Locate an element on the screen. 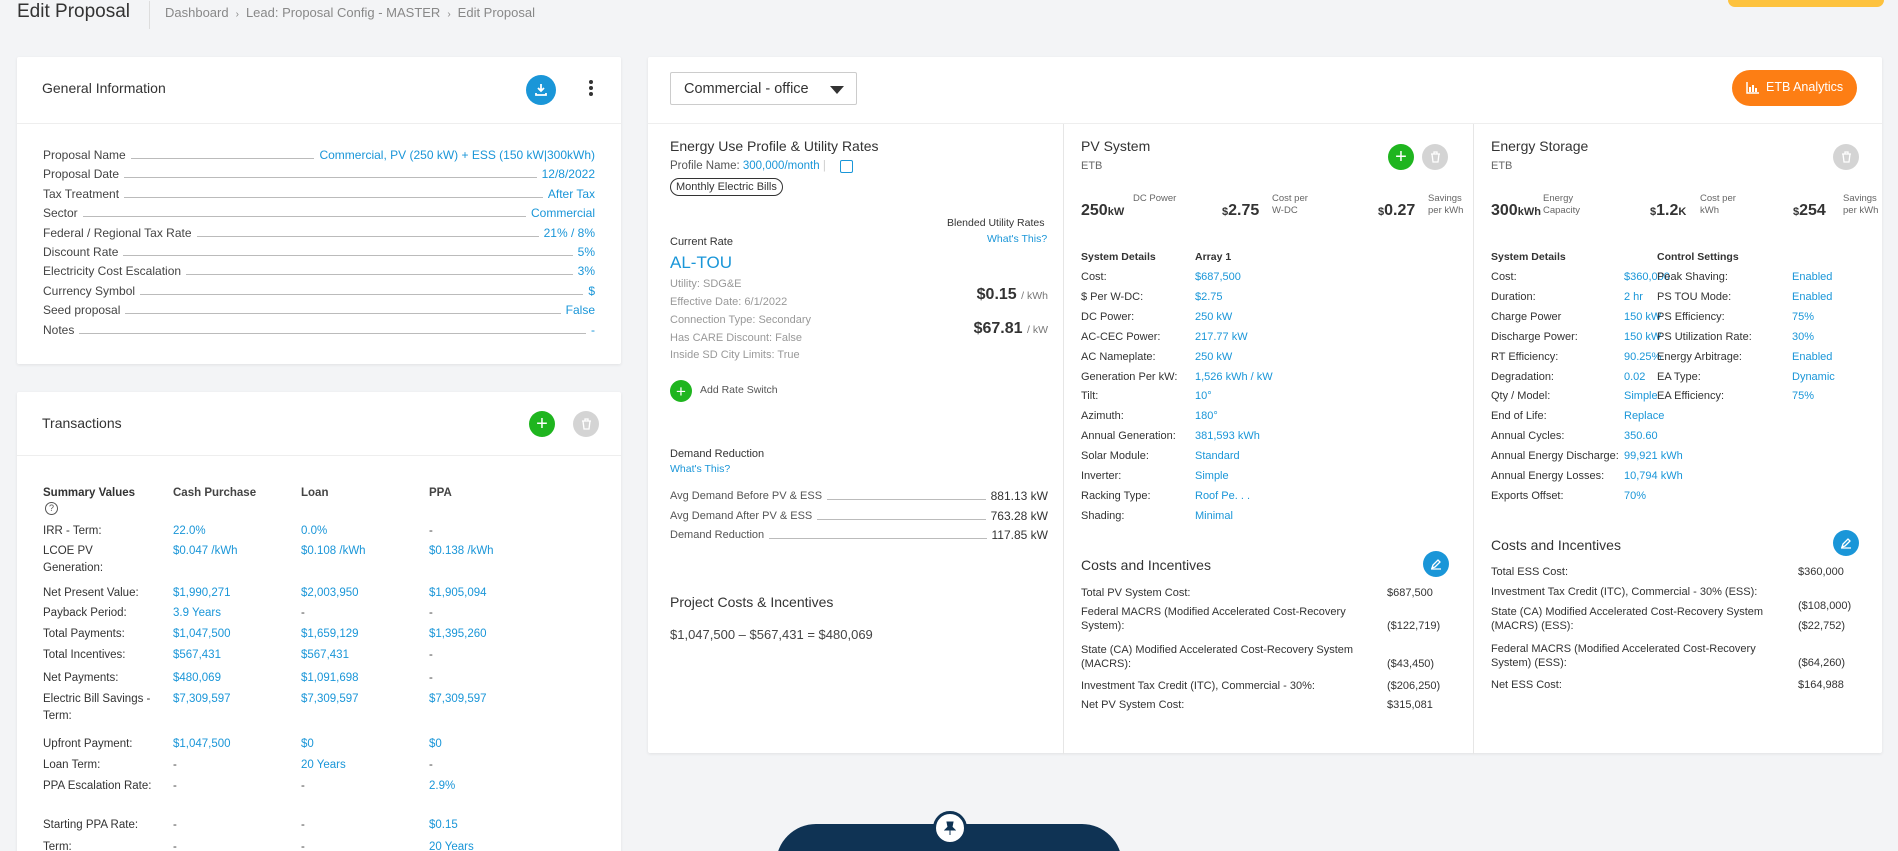  profile-name-value: 300,000/month is located at coordinates (781, 166).